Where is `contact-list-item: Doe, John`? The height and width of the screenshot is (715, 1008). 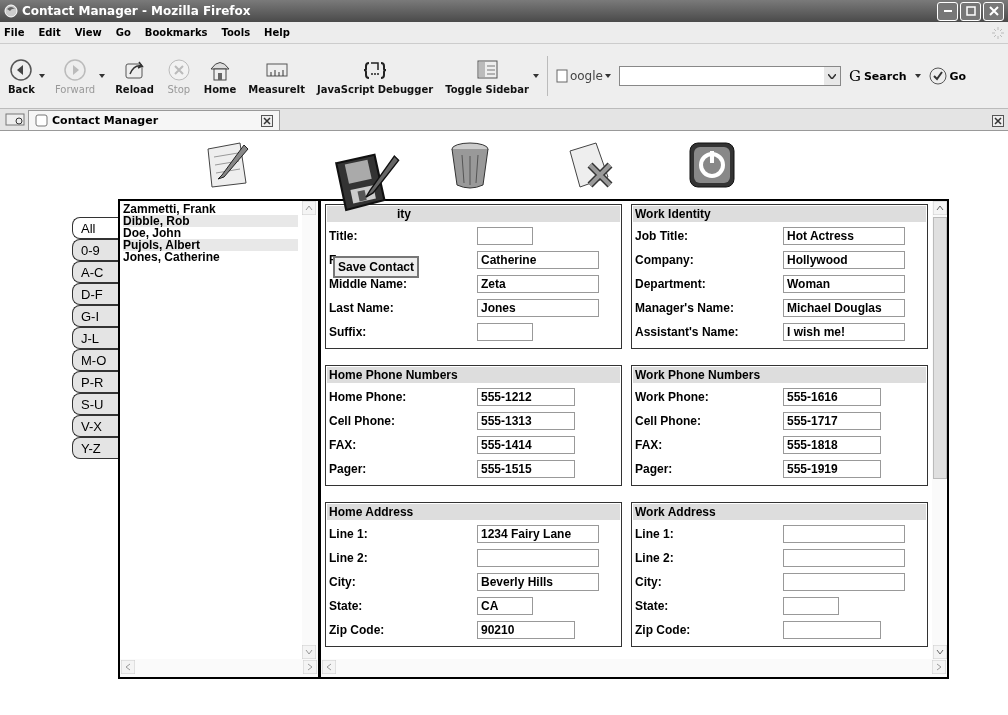
contact-list-item: Doe, John is located at coordinates (210, 233).